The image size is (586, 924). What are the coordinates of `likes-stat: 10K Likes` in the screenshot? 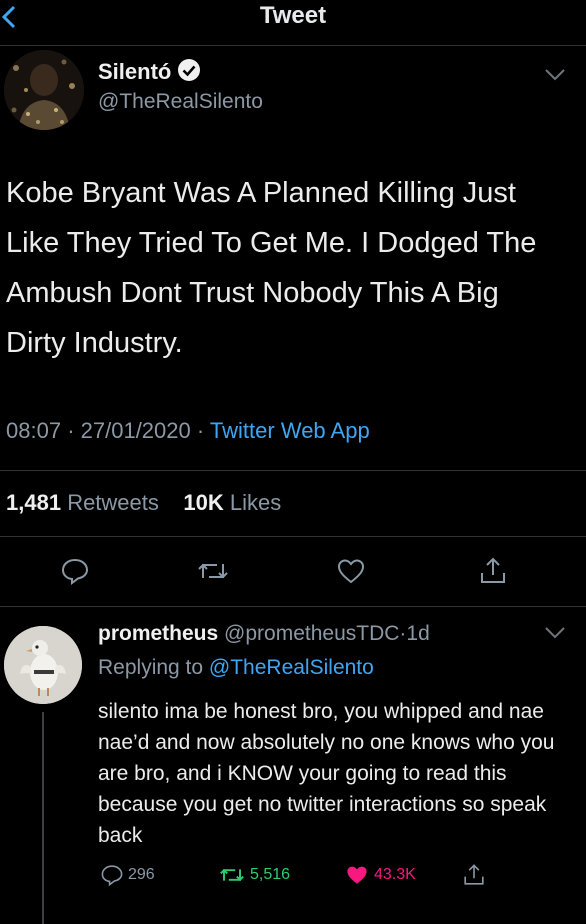 It's located at (232, 502).